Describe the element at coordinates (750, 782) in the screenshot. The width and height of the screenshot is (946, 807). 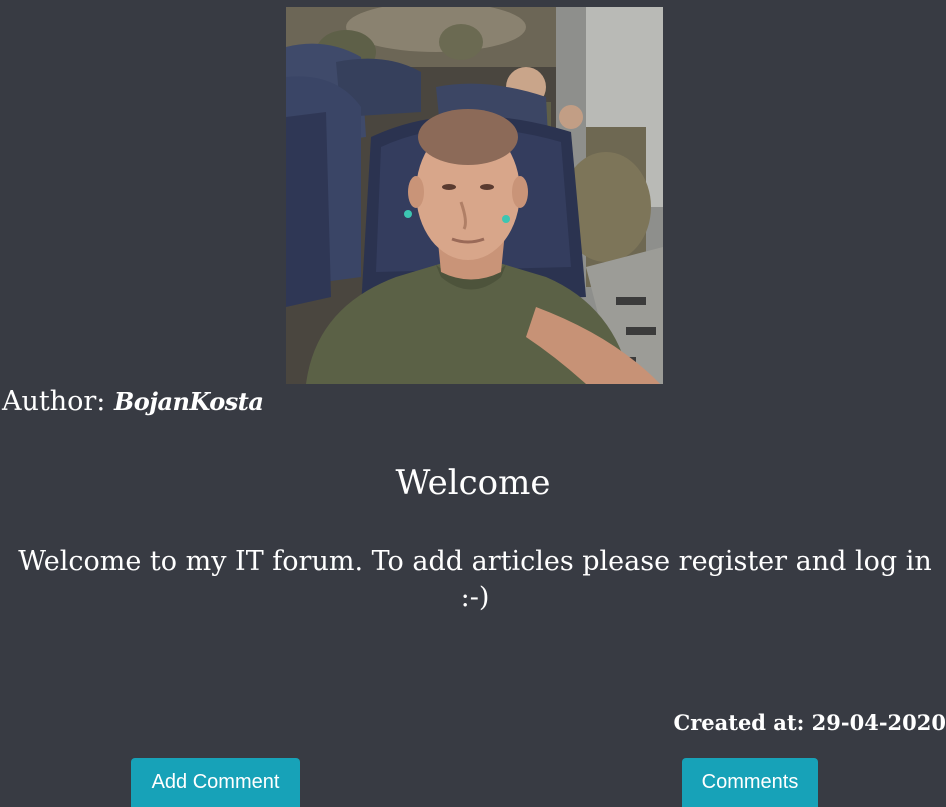
I see `comments-button: Comments` at that location.